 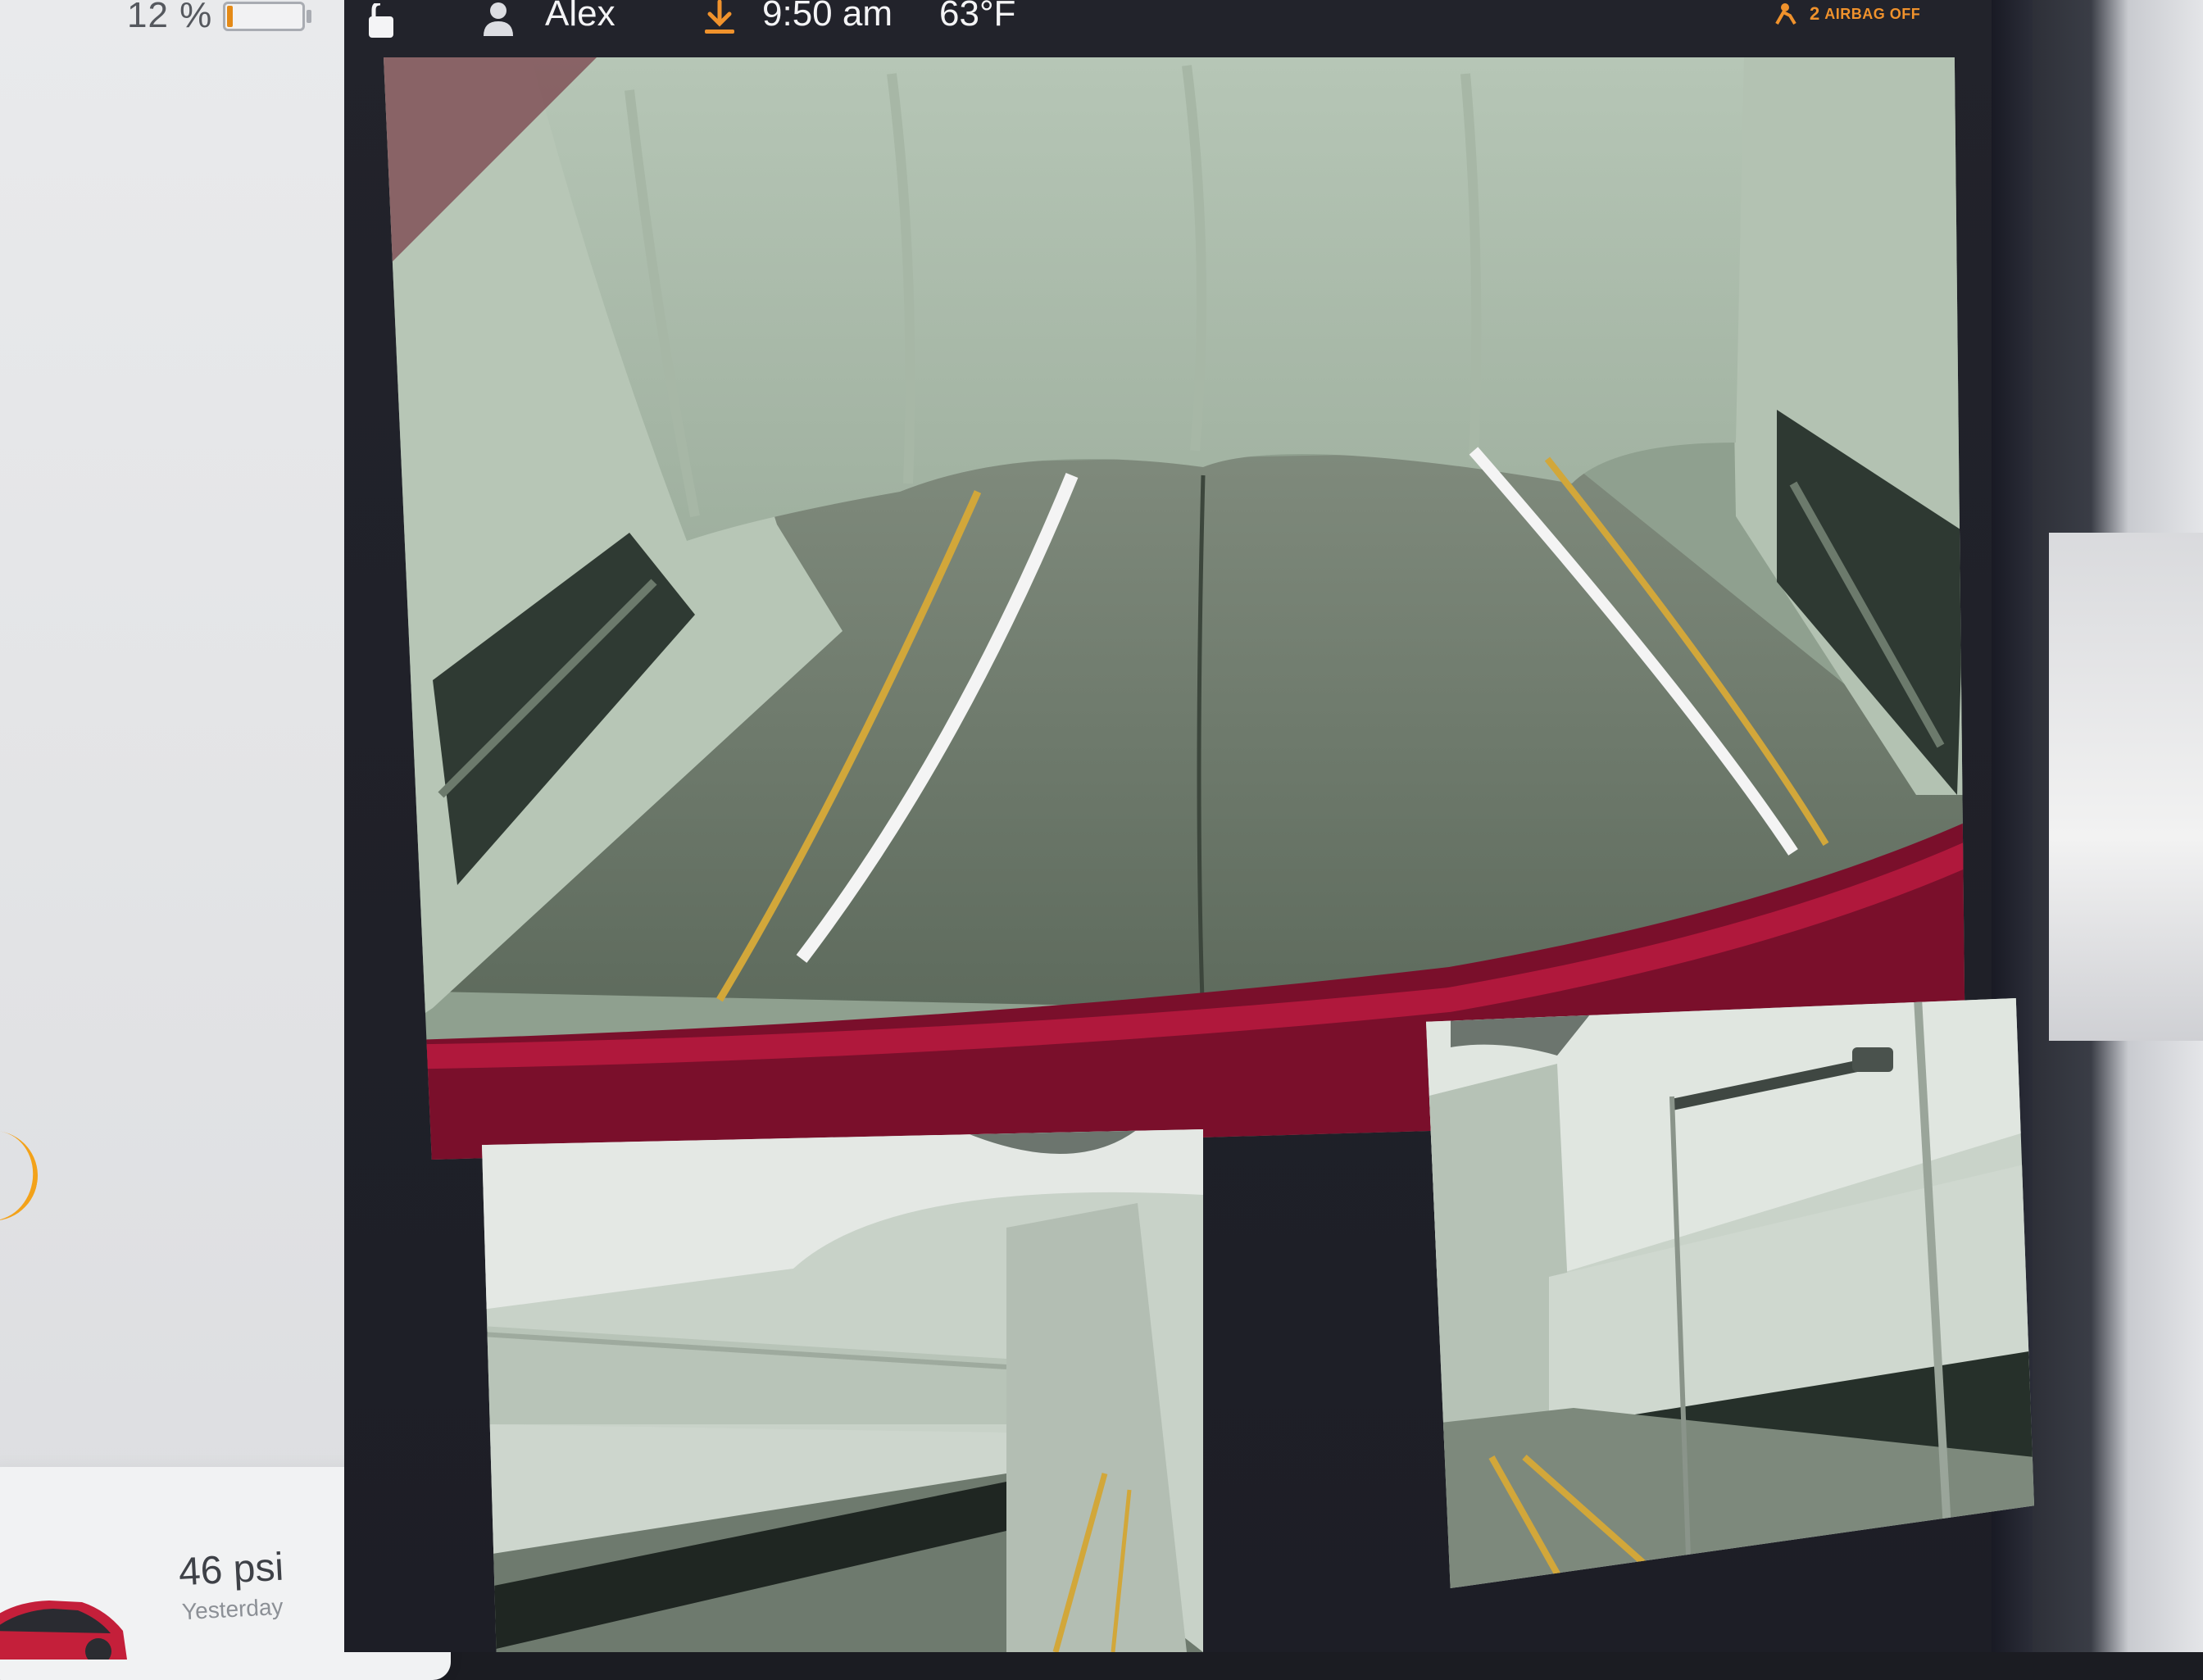 I want to click on user-icon, so click(x=498, y=19).